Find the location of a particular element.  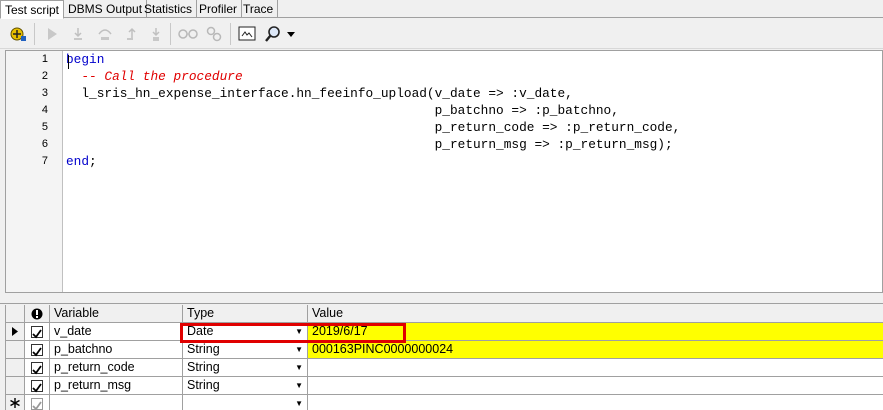

debug-toolbar is located at coordinates (441, 34).